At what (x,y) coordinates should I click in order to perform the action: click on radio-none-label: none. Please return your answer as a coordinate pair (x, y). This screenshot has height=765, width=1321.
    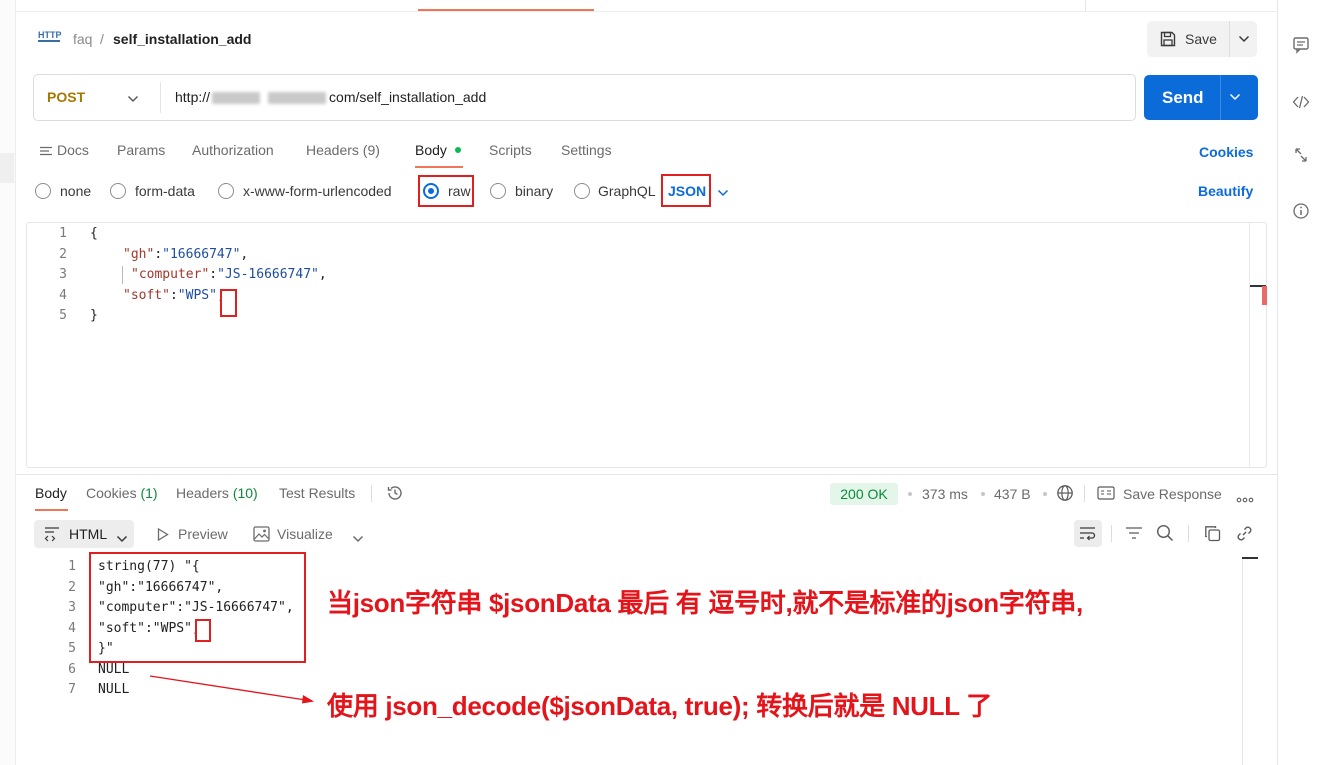
    Looking at the image, I should click on (75, 191).